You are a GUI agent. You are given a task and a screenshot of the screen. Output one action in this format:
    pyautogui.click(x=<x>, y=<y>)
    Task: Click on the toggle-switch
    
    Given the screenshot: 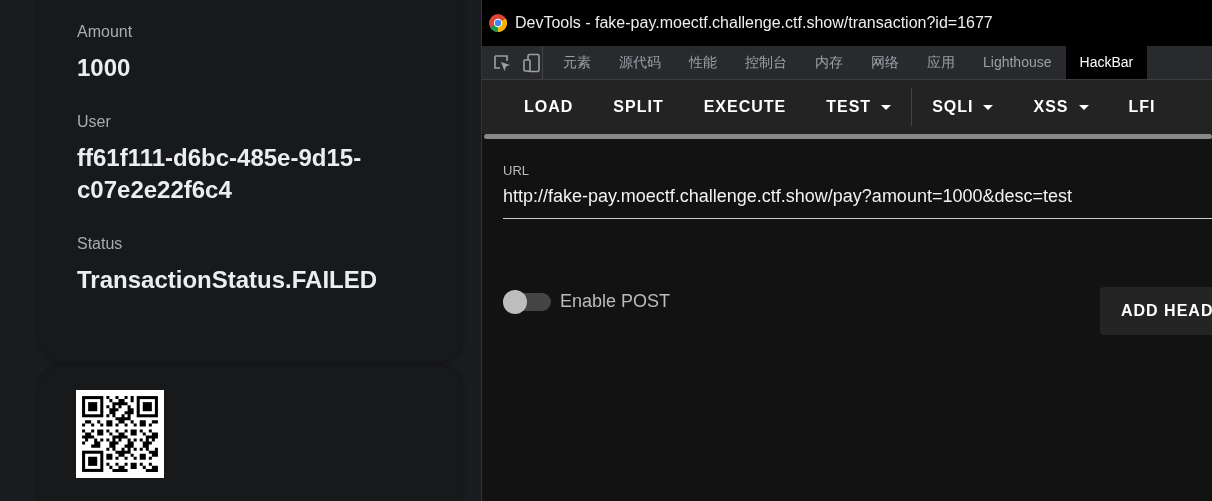 What is the action you would take?
    pyautogui.click(x=527, y=301)
    